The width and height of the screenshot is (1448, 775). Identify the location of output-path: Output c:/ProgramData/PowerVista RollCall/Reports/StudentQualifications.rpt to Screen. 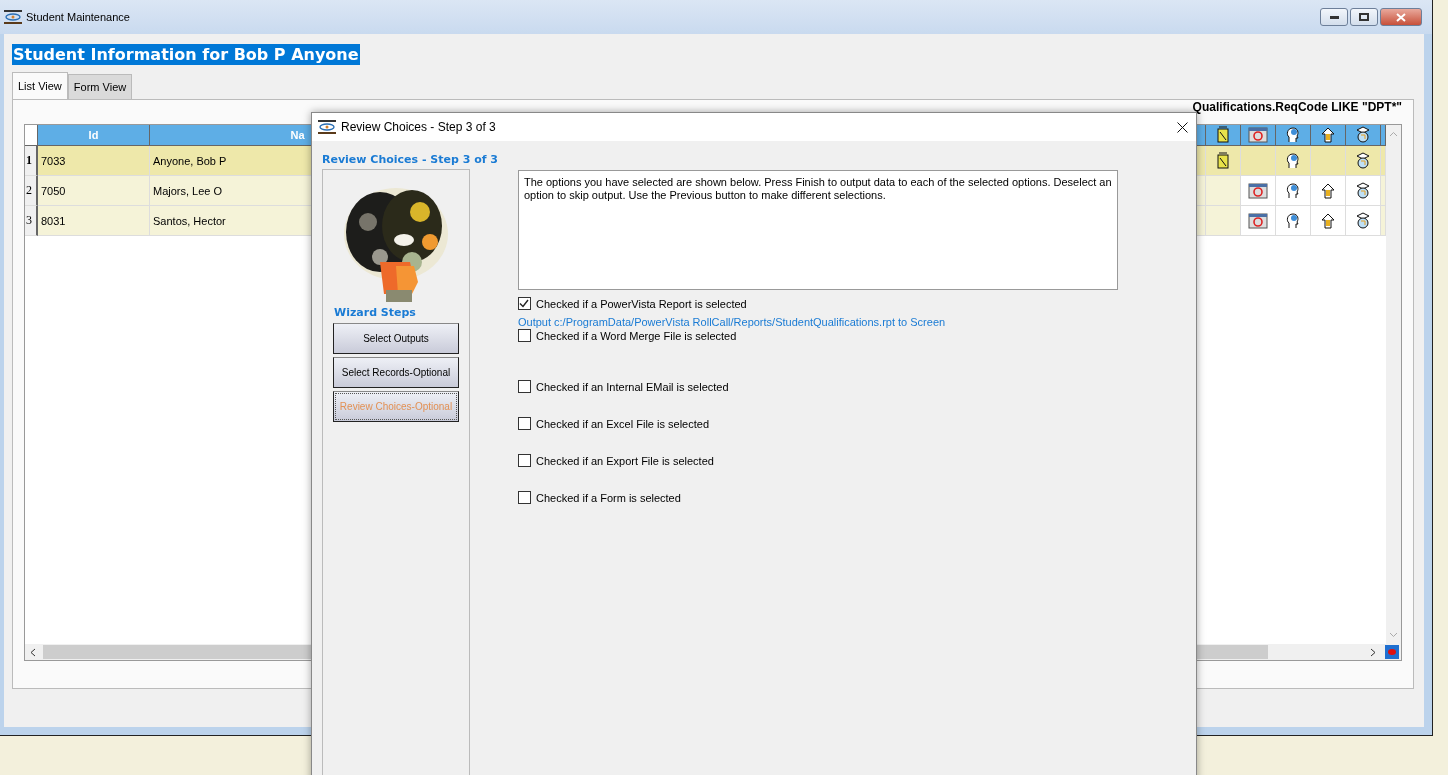
(732, 322).